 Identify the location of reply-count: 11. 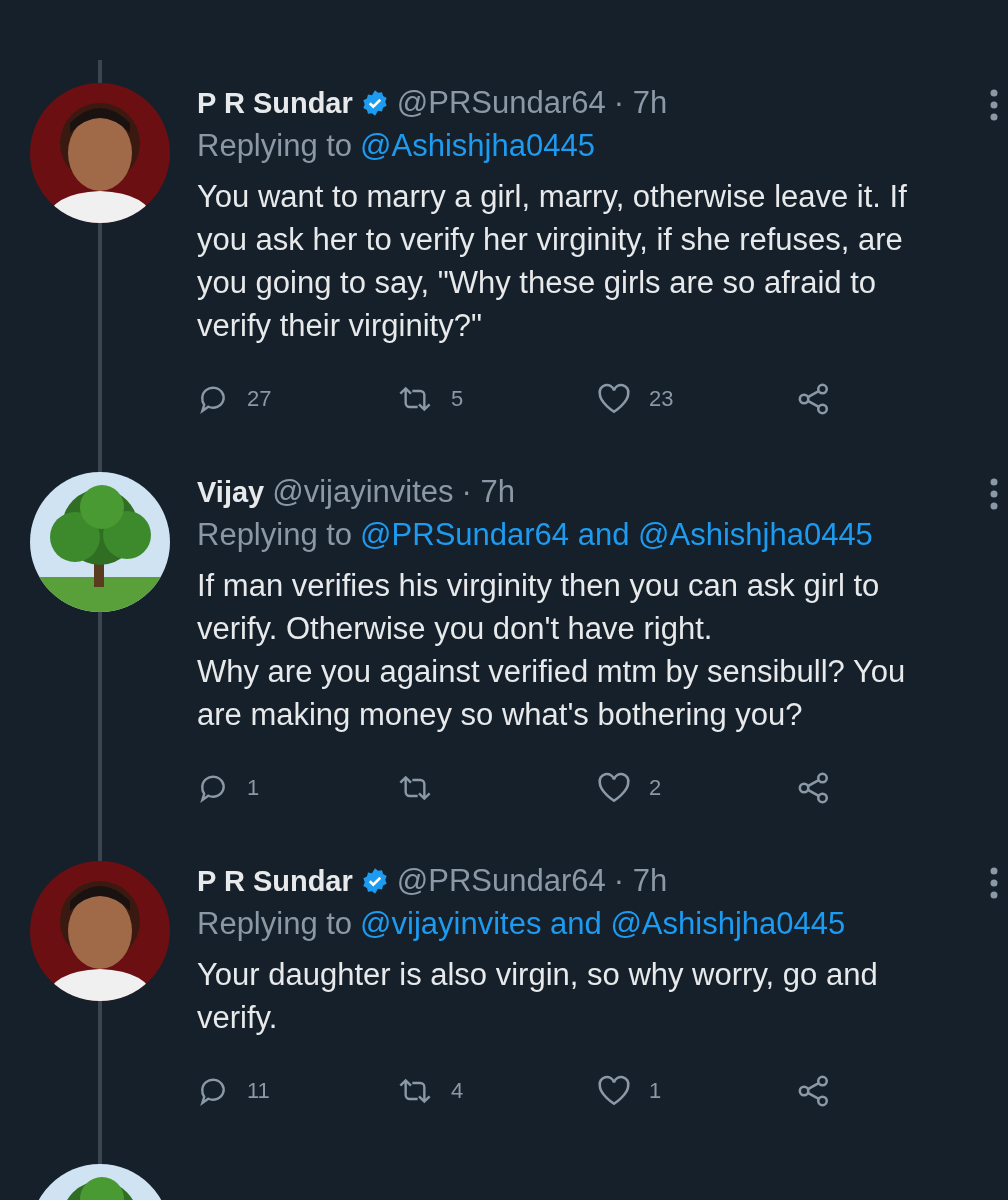
(258, 1091).